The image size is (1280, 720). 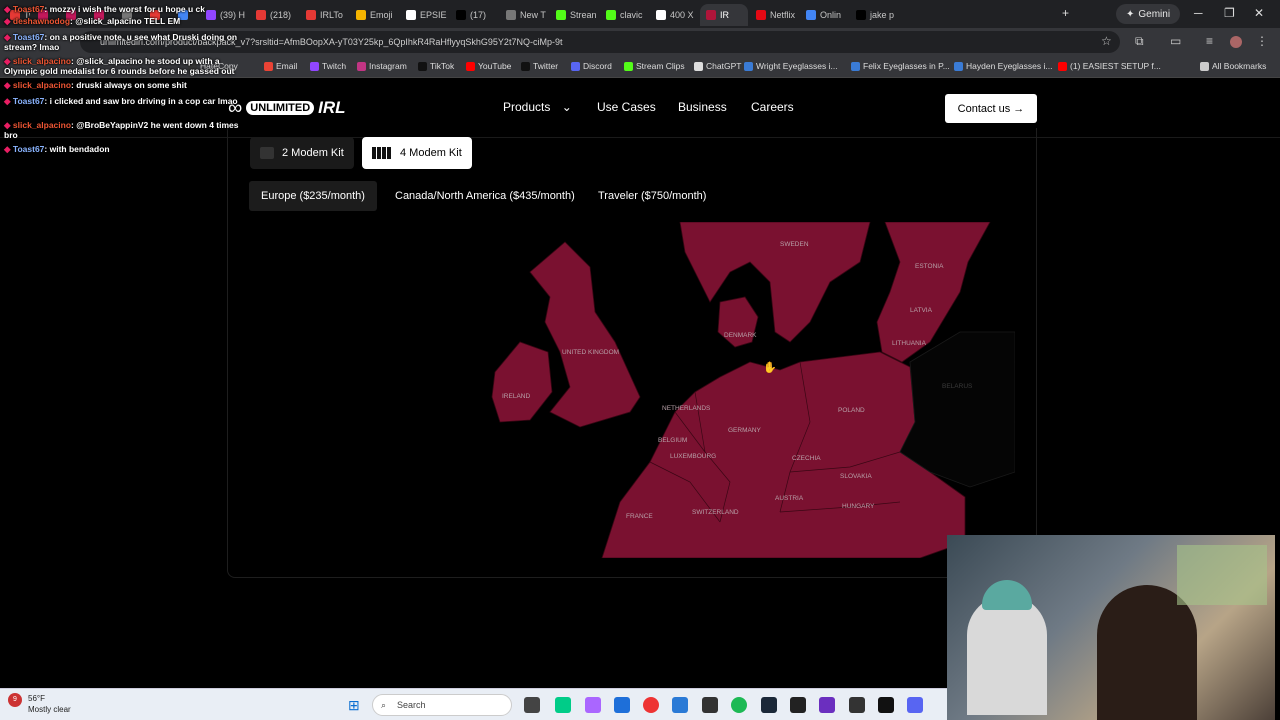 What do you see at coordinates (280, 66) in the screenshot?
I see `bookmark-item: Email` at bounding box center [280, 66].